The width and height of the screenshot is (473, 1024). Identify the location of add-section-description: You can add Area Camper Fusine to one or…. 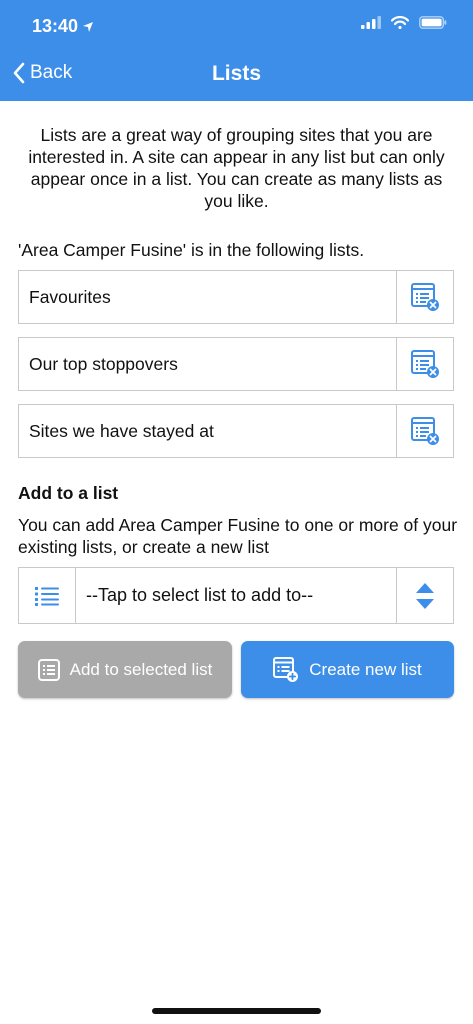
(238, 536).